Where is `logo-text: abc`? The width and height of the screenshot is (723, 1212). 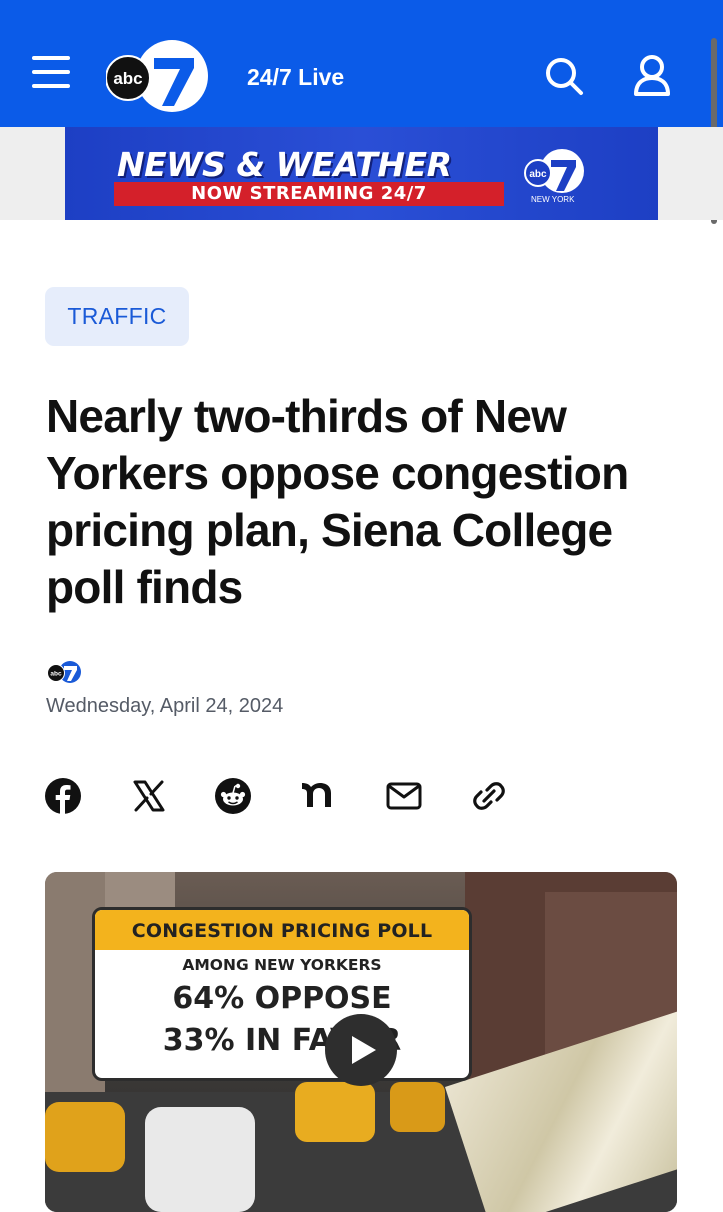 logo-text: abc is located at coordinates (127, 78).